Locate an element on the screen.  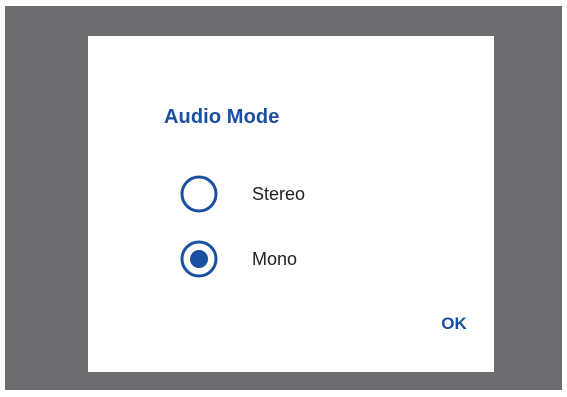
radio-unchecked-icon is located at coordinates (199, 194).